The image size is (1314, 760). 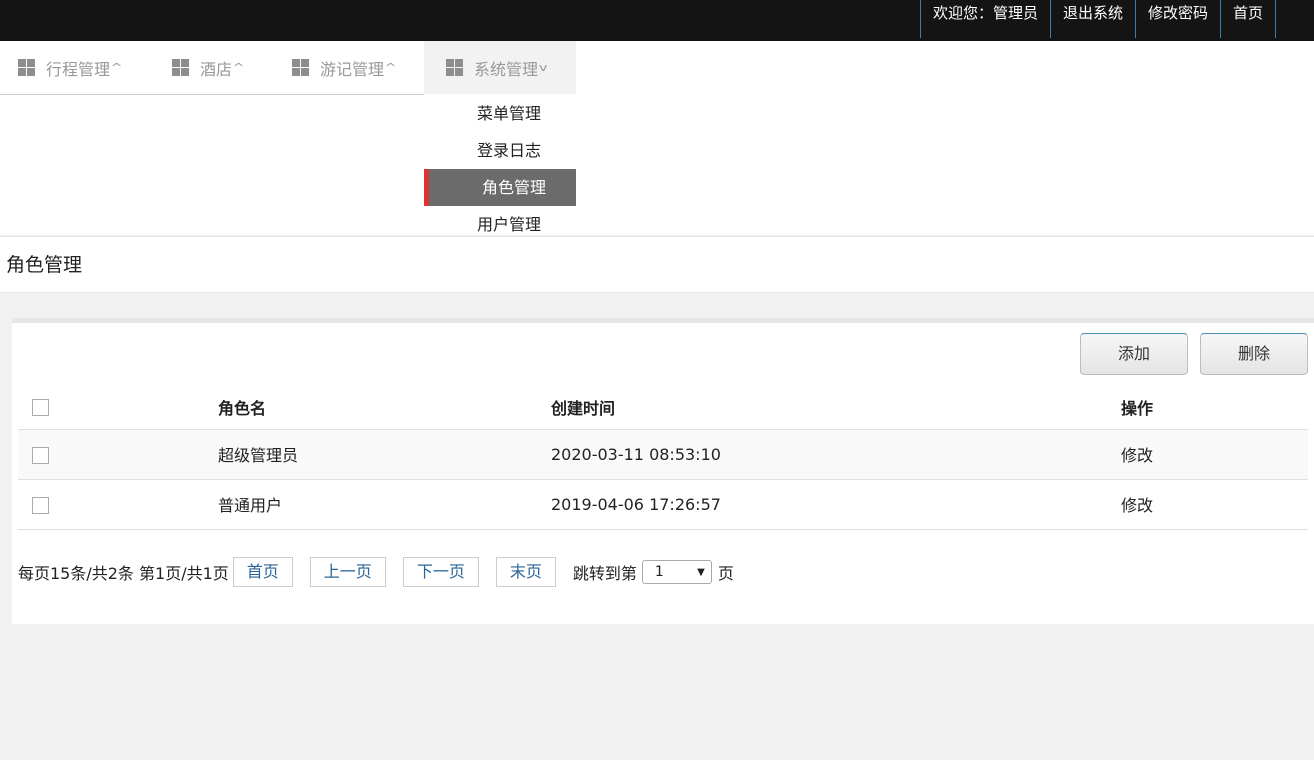 What do you see at coordinates (1254, 354) in the screenshot?
I see `delete-button: 删除` at bounding box center [1254, 354].